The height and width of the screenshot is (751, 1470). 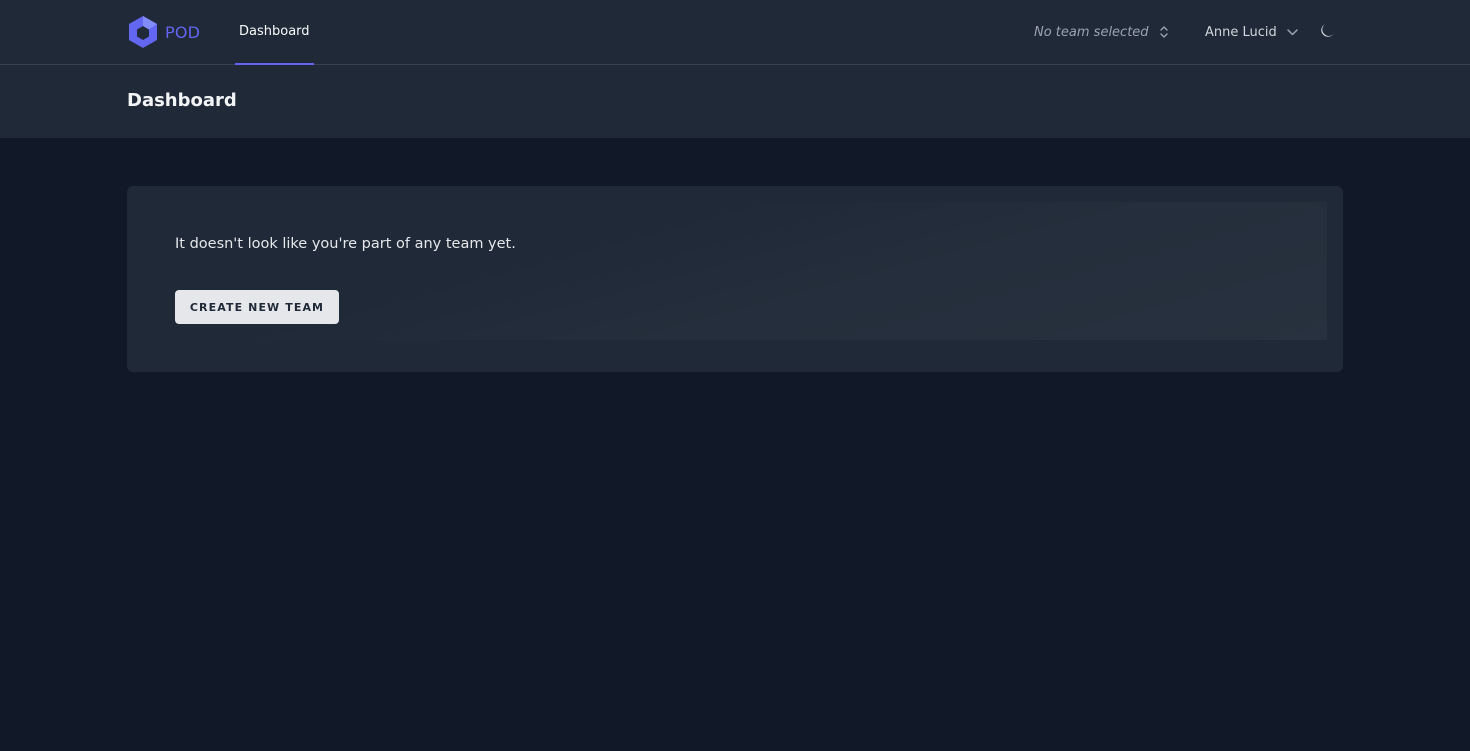 What do you see at coordinates (257, 307) in the screenshot?
I see `create-new-team-button: CREATE NEW TEAM` at bounding box center [257, 307].